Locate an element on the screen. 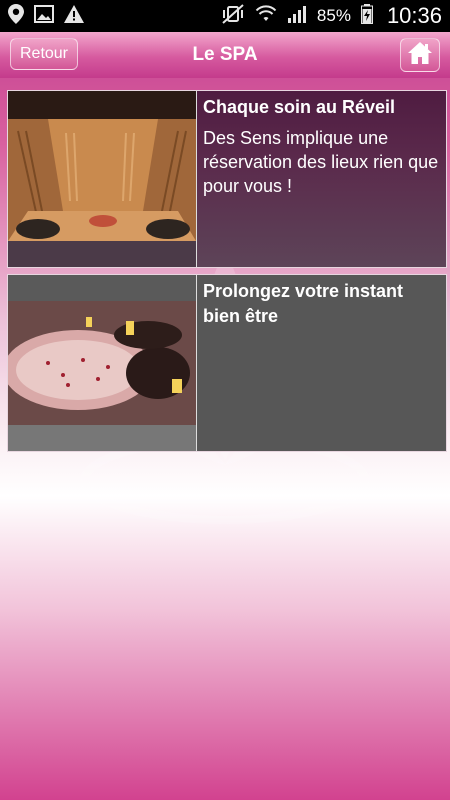 The height and width of the screenshot is (800, 450). location-pin-icon is located at coordinates (16, 16).